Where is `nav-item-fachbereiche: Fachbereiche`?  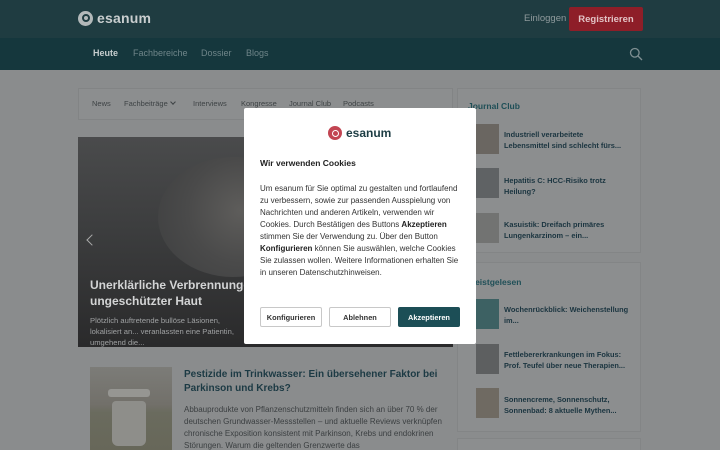
nav-item-fachbereiche: Fachbereiche is located at coordinates (160, 53).